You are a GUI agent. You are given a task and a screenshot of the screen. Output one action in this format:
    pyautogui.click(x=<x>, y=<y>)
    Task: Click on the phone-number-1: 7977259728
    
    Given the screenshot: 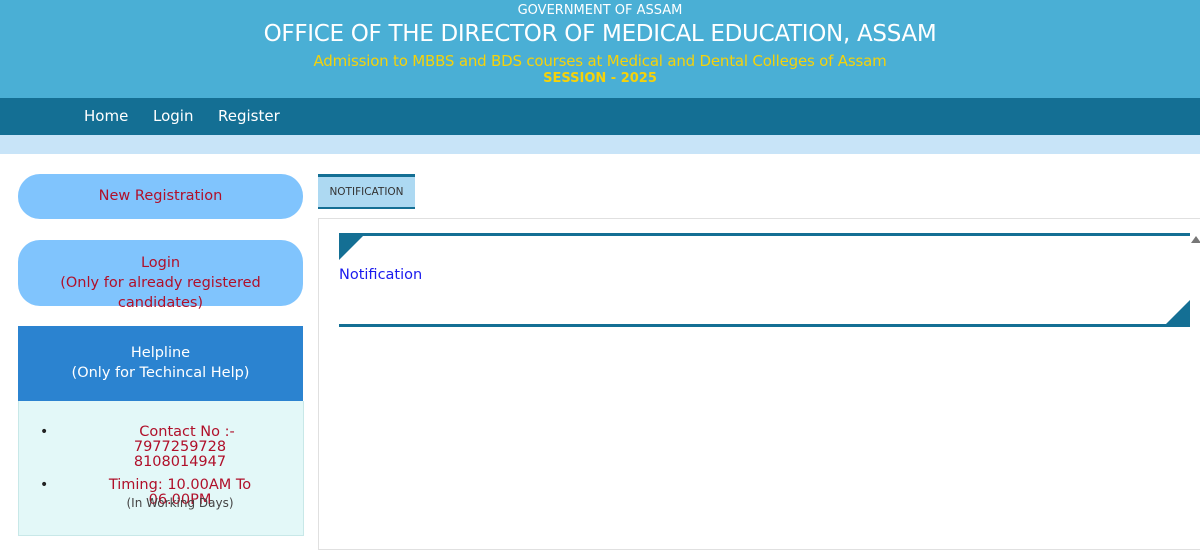 What is the action you would take?
    pyautogui.click(x=180, y=447)
    